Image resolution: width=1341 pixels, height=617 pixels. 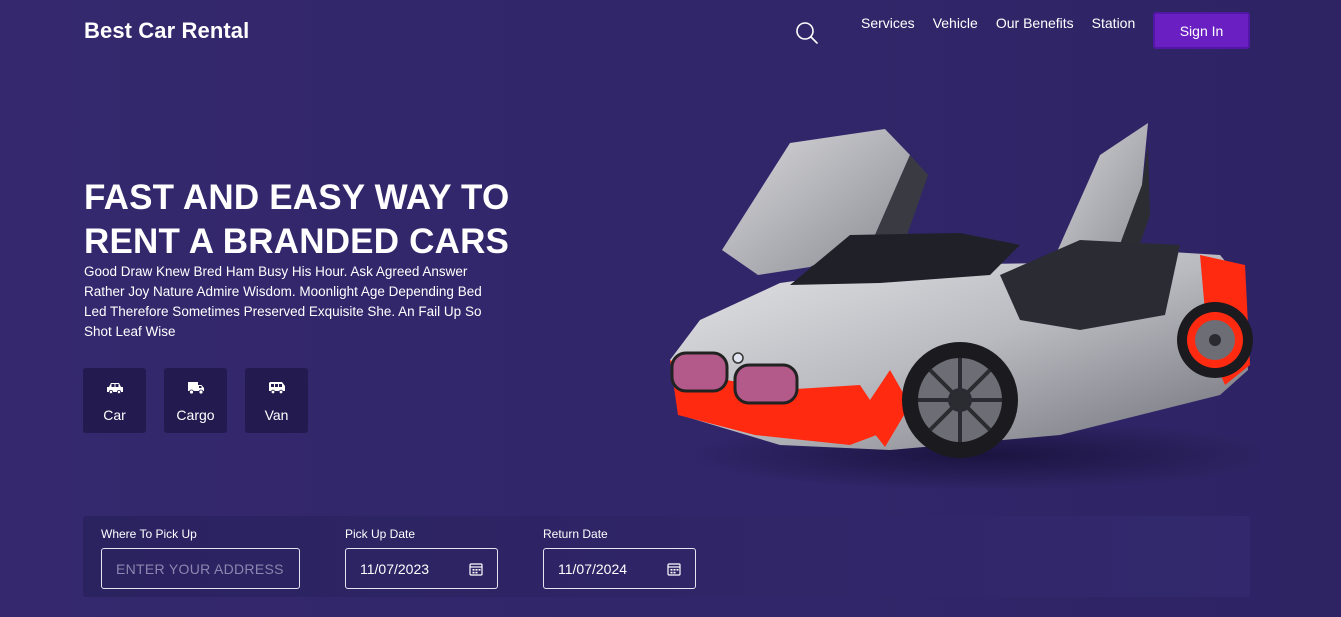 I want to click on vehicle-type-selector: Car Cargo Van, so click(x=195, y=400).